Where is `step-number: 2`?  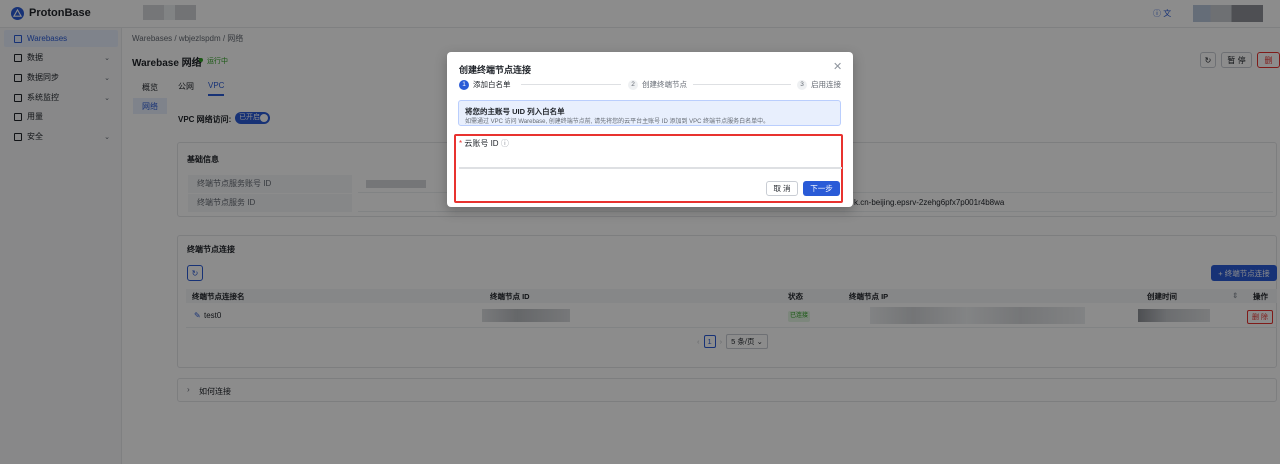 step-number: 2 is located at coordinates (633, 84).